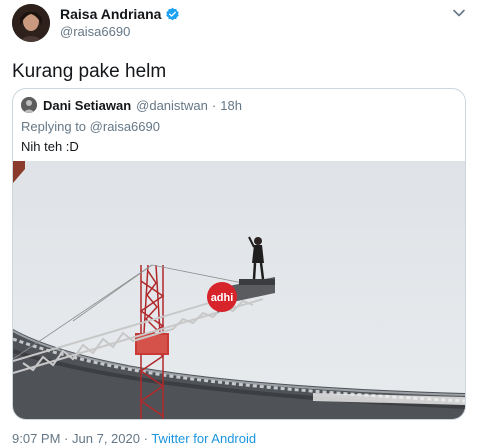  Describe the element at coordinates (54, 126) in the screenshot. I see `replying-label: Replying to` at that location.